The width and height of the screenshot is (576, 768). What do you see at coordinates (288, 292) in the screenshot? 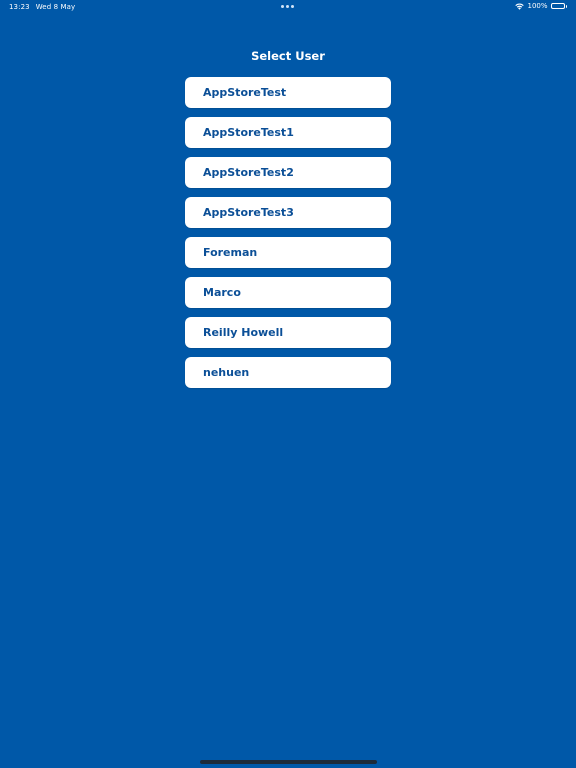
I see `user-item-marco: Marco` at bounding box center [288, 292].